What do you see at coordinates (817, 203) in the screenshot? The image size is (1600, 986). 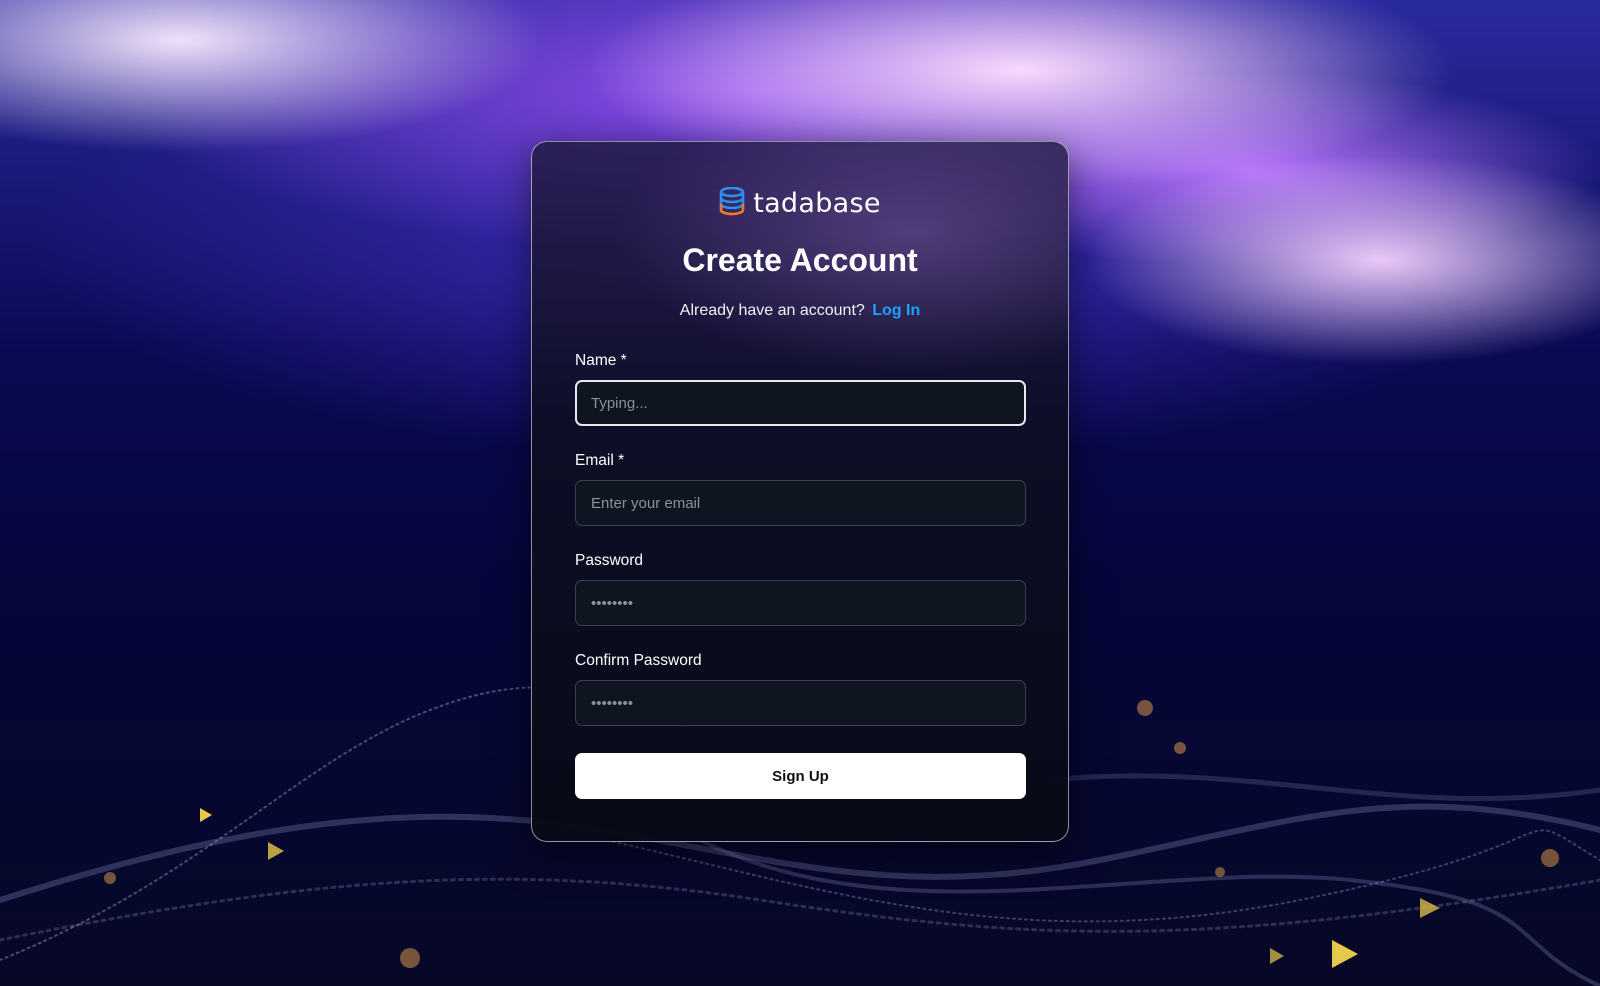 I see `brand-name: tadabase` at bounding box center [817, 203].